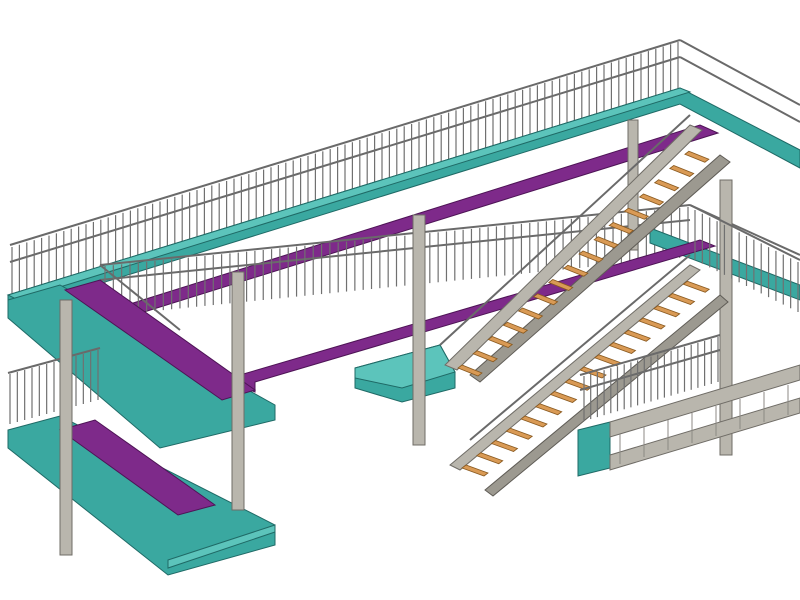 The width and height of the screenshot is (800, 600). Describe the element at coordinates (238, 391) in the screenshot. I see `left-column-b` at that location.